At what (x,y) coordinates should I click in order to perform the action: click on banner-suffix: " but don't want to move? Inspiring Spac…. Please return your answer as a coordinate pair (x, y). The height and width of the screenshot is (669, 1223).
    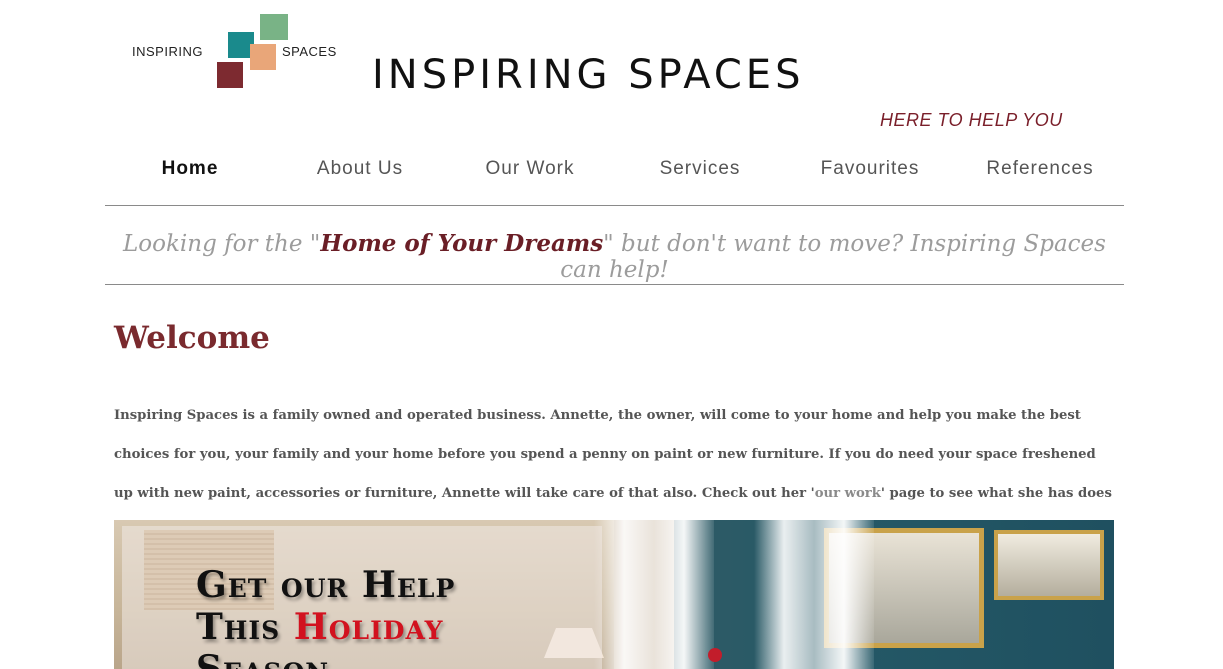
    Looking at the image, I should click on (833, 257).